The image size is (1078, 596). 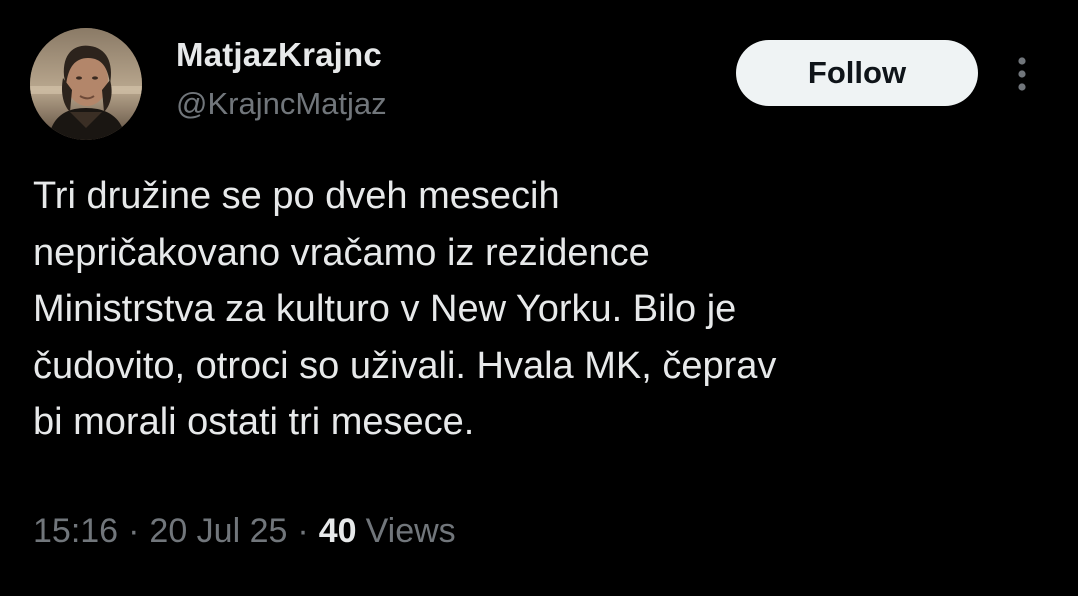 I want to click on author-handle: @KrajncMatjaz, so click(x=281, y=104).